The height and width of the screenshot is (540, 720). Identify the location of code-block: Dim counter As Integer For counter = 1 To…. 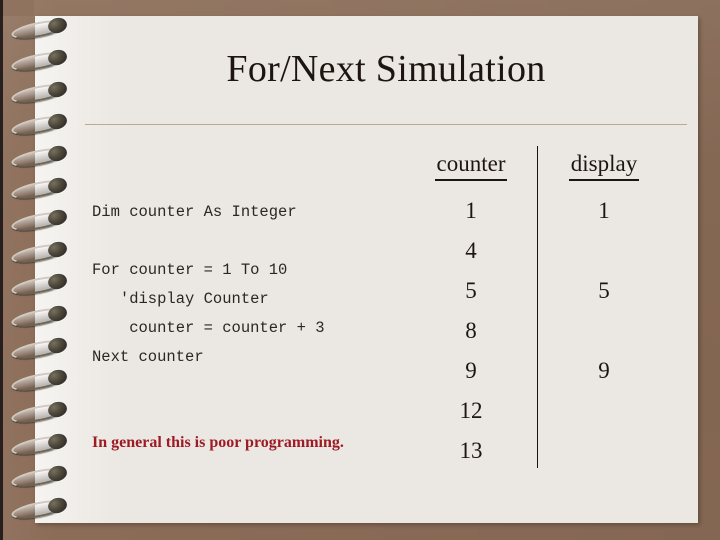
(252, 285).